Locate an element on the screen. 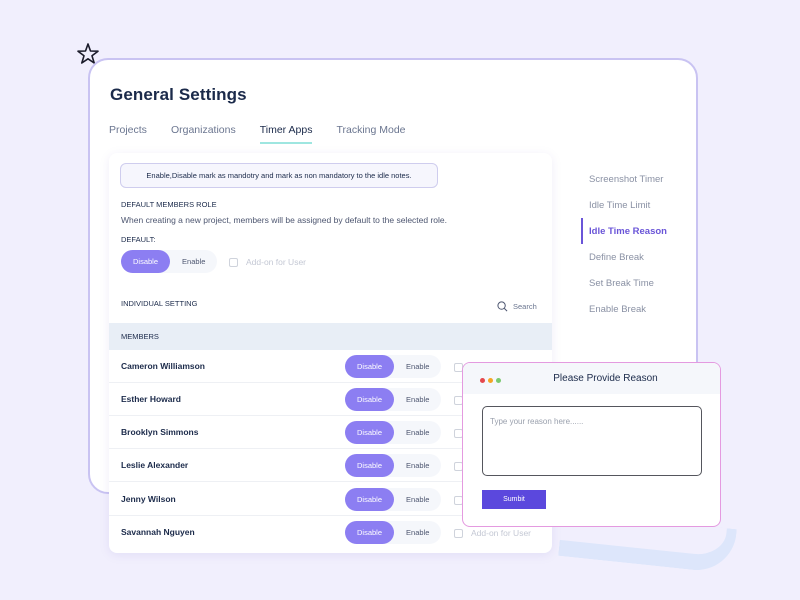 The image size is (800, 600). individual-setting-heading: INDIVIDUAL SETTING is located at coordinates (159, 303).